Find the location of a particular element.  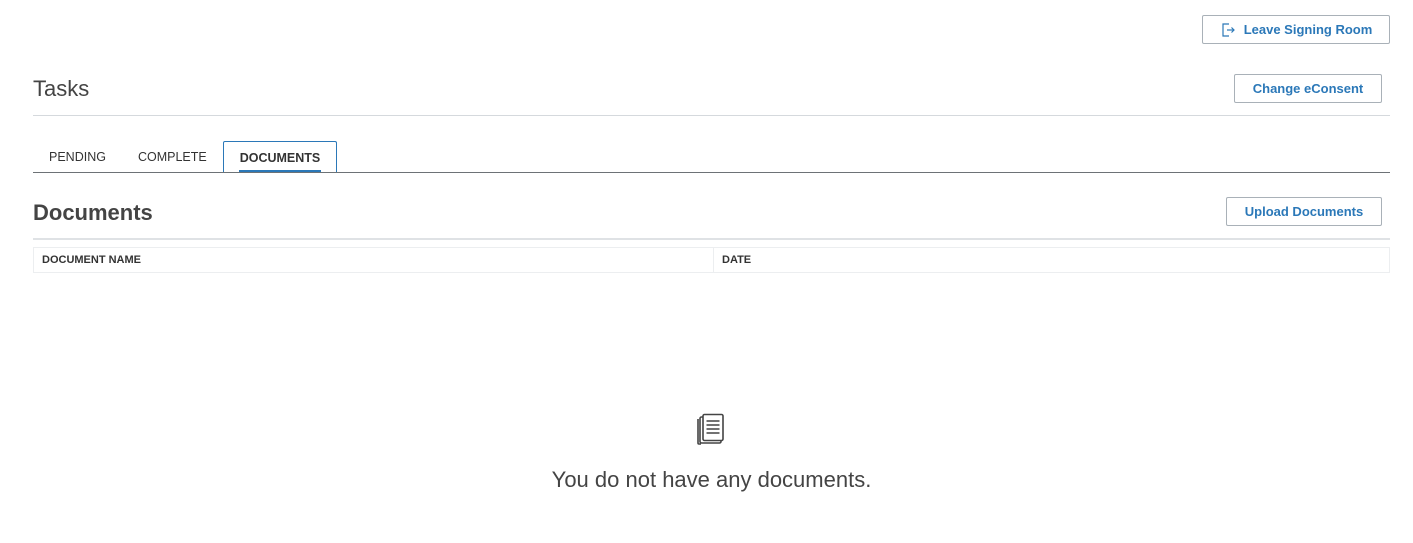

documents-divider is located at coordinates (711, 239).